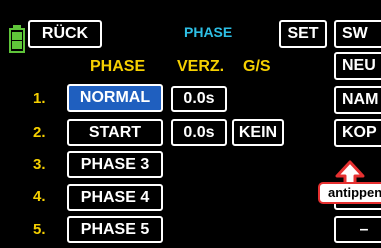  Describe the element at coordinates (199, 99) in the screenshot. I see `delay-field-1: 0.0s` at that location.